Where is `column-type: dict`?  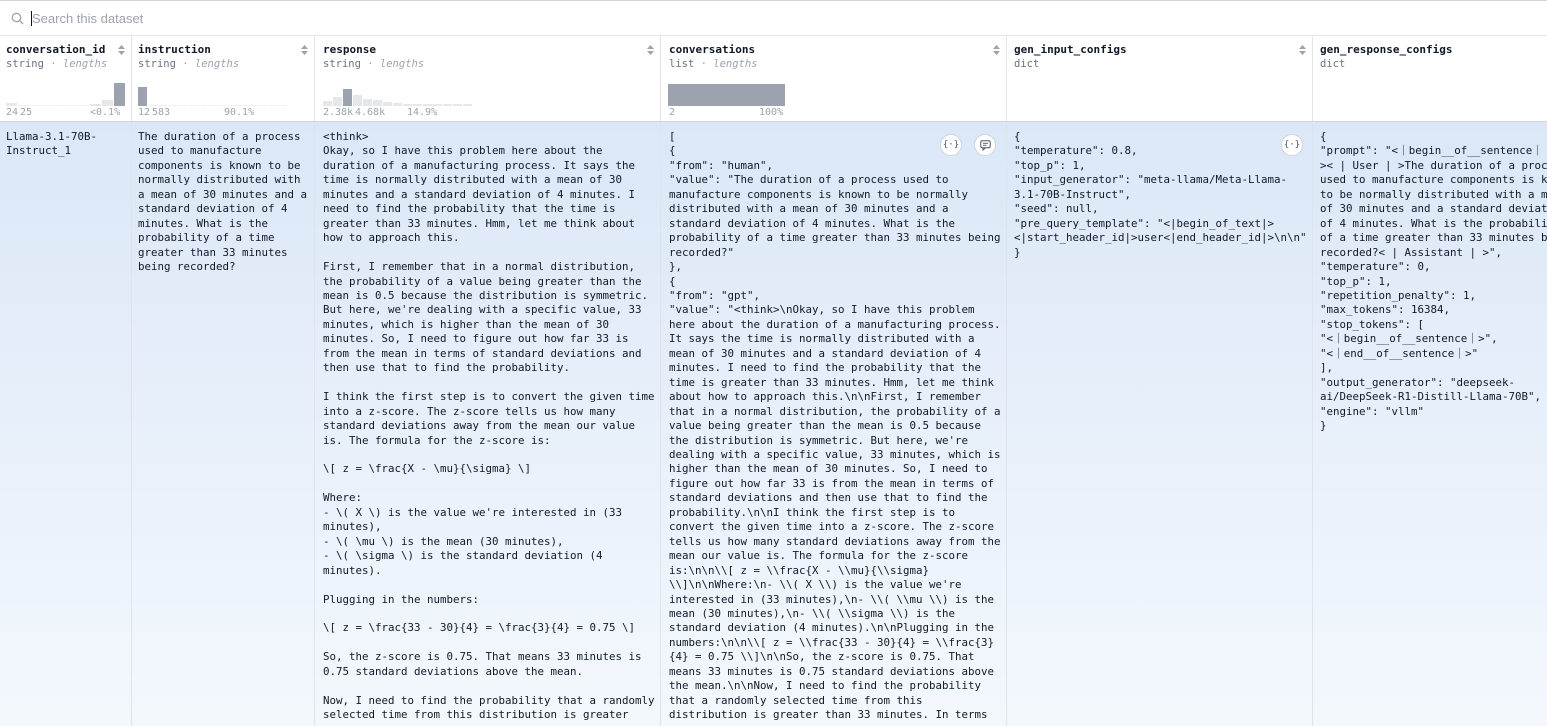 column-type: dict is located at coordinates (1332, 64).